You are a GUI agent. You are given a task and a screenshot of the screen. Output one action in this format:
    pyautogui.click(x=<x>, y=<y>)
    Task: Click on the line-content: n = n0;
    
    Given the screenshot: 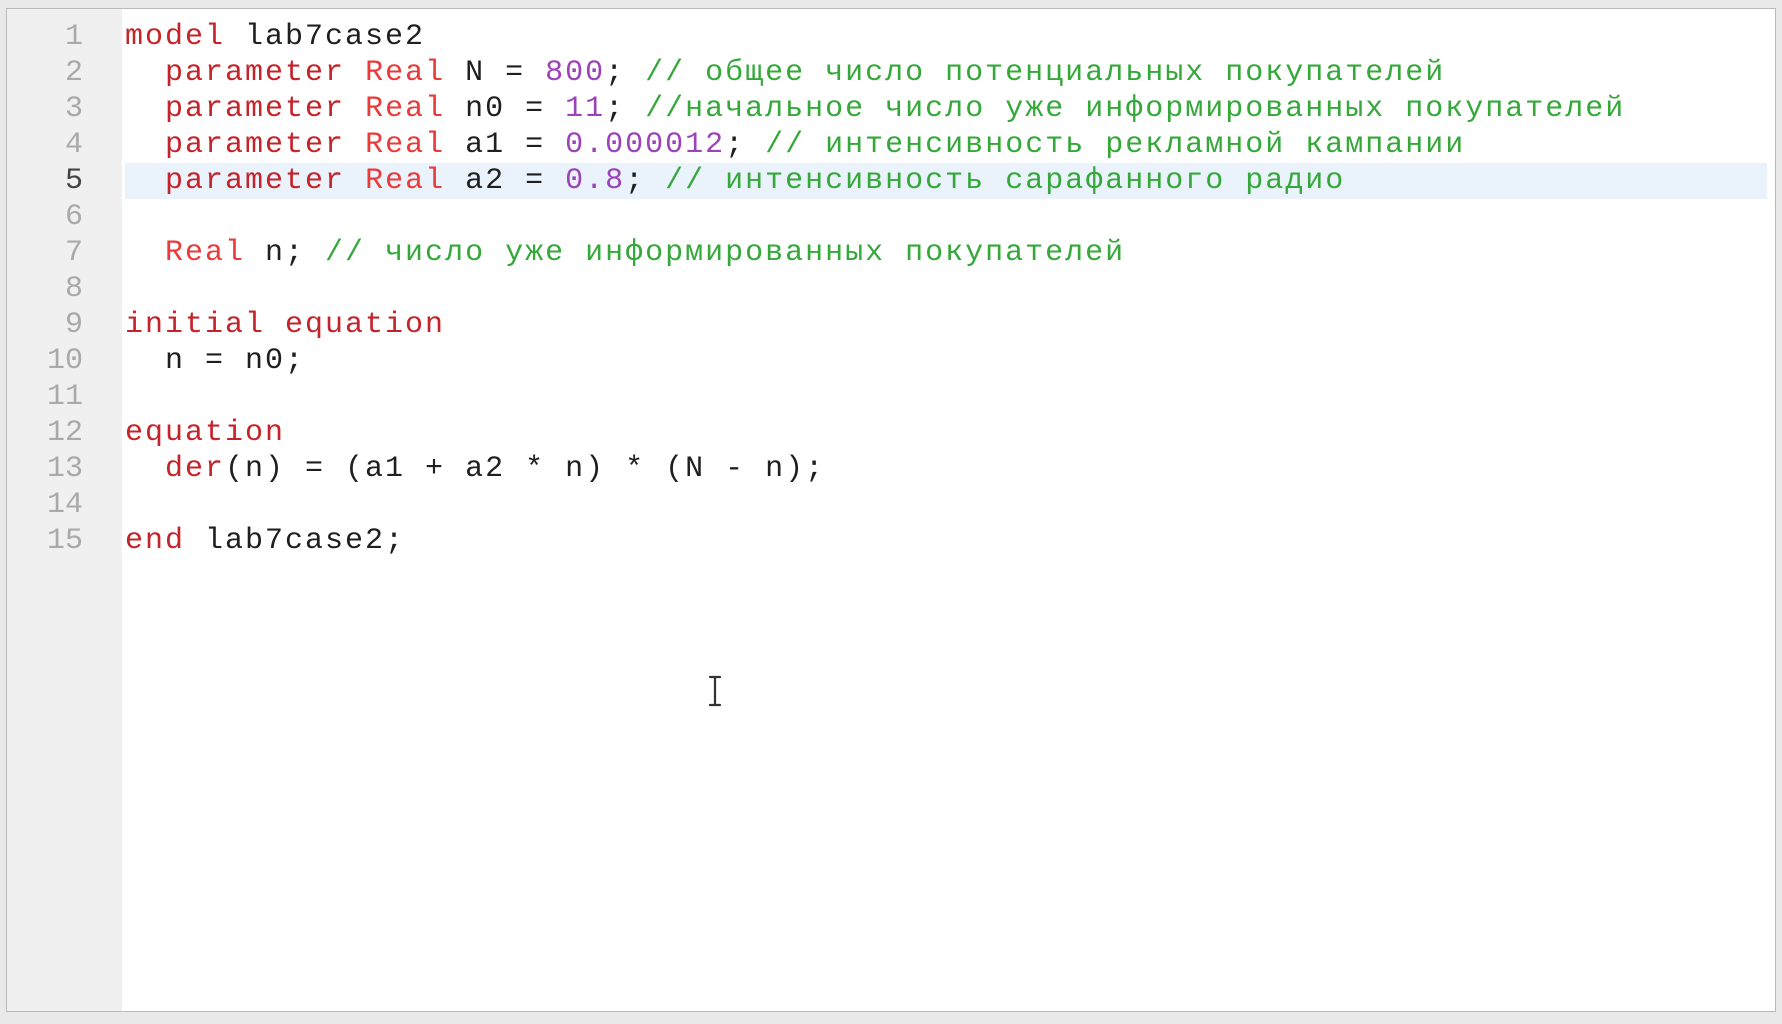 What is the action you would take?
    pyautogui.click(x=946, y=361)
    